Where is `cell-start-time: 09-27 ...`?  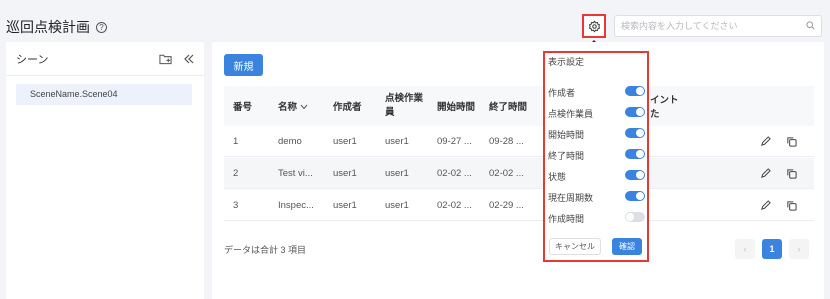
cell-start-time: 09-27 ... is located at coordinates (454, 141).